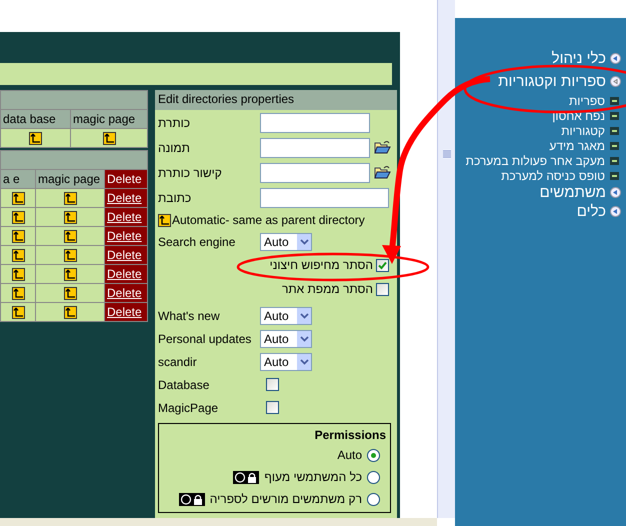 The height and width of the screenshot is (526, 626). Describe the element at coordinates (350, 435) in the screenshot. I see `permissions-title: Permissions` at that location.